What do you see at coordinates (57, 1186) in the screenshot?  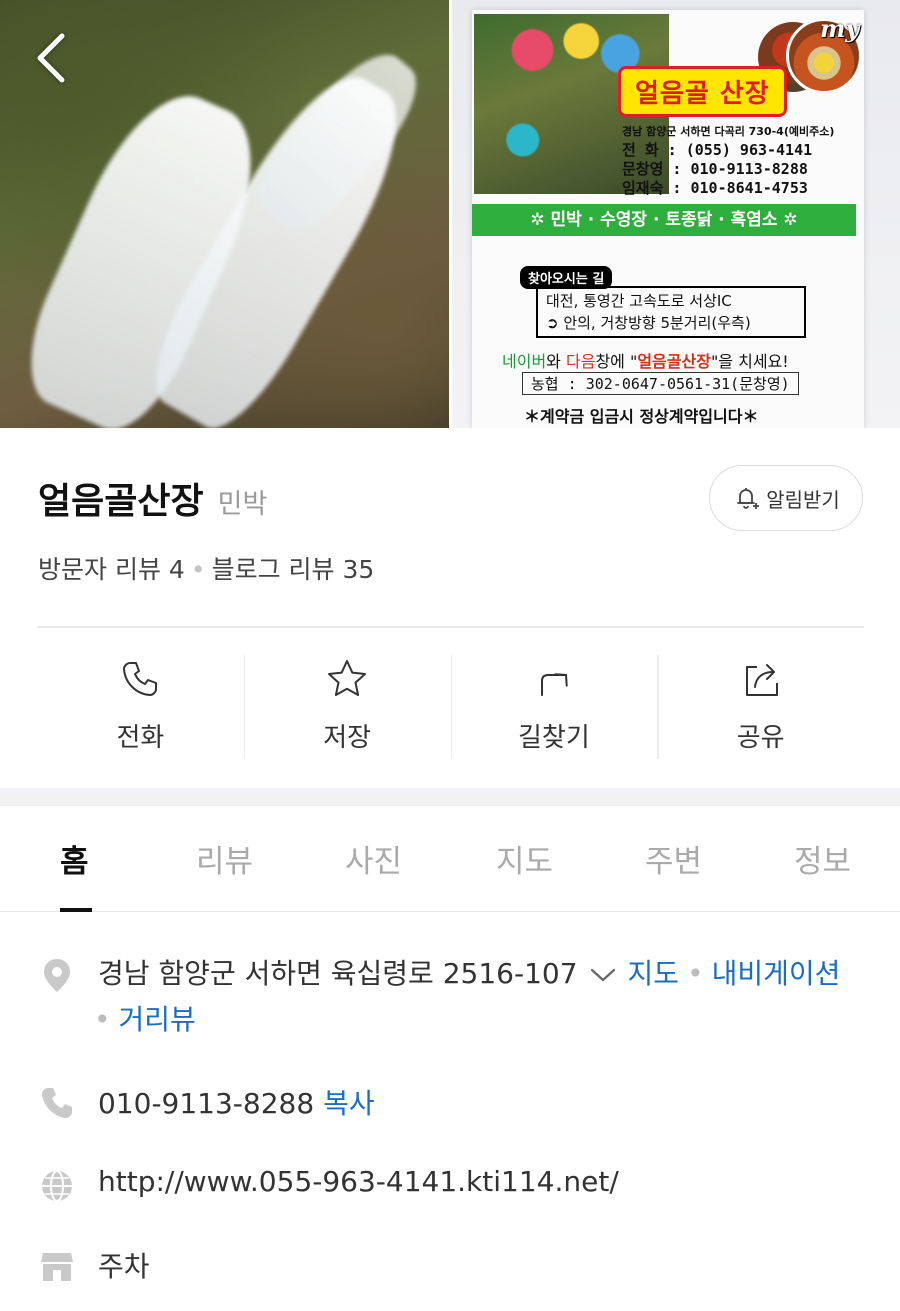 I see `globe-icon` at bounding box center [57, 1186].